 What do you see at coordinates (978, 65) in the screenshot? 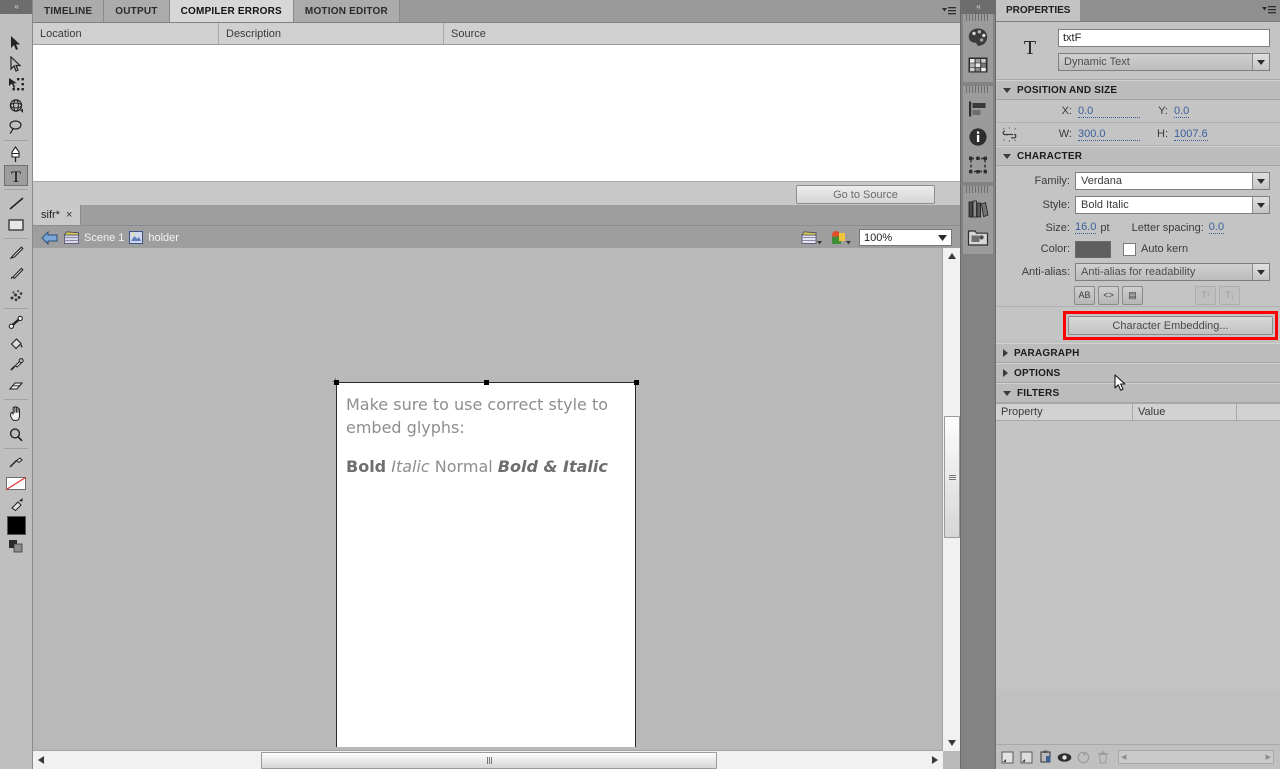
I see `swatches-panel-icon` at bounding box center [978, 65].